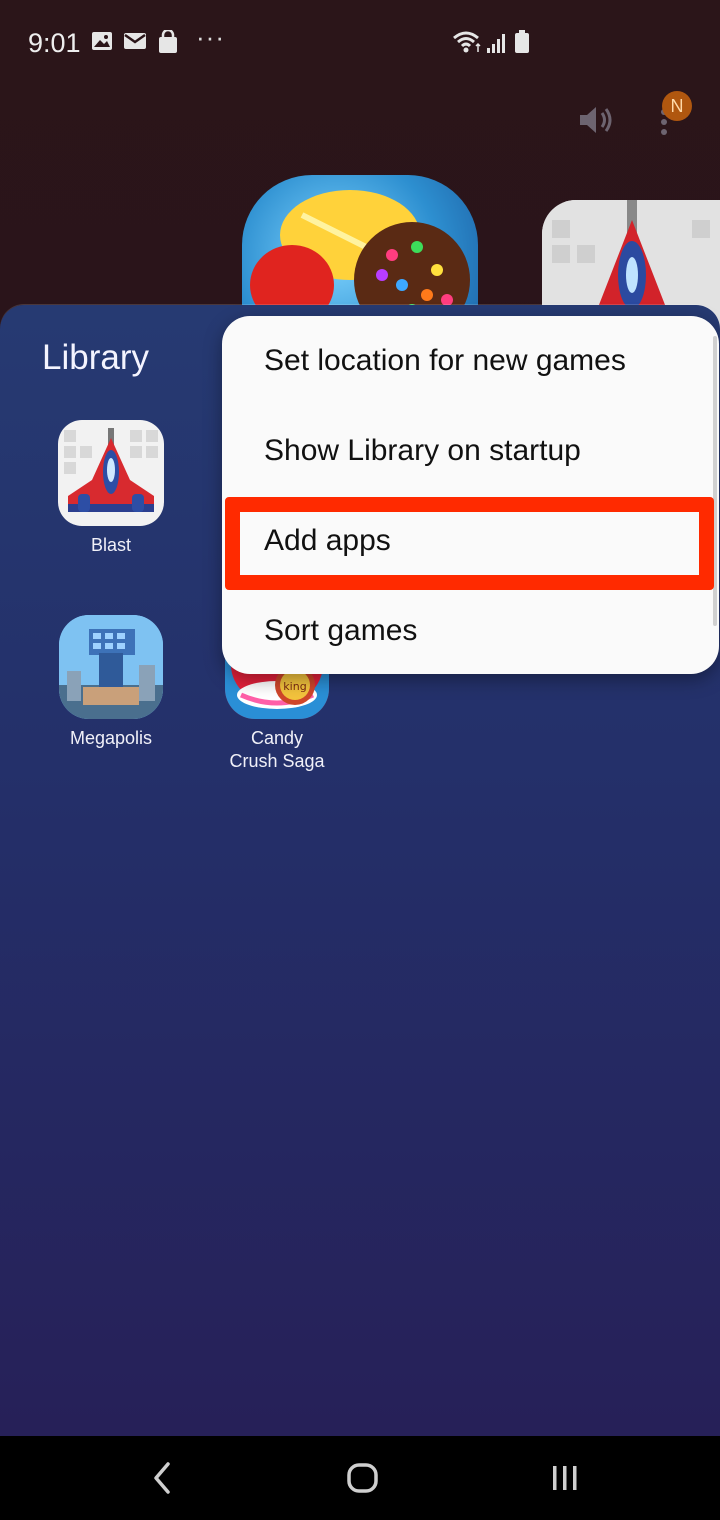 The image size is (720, 1520). Describe the element at coordinates (470, 451) in the screenshot. I see `menu-item-show-library-on-startup: Show Library on startup` at that location.